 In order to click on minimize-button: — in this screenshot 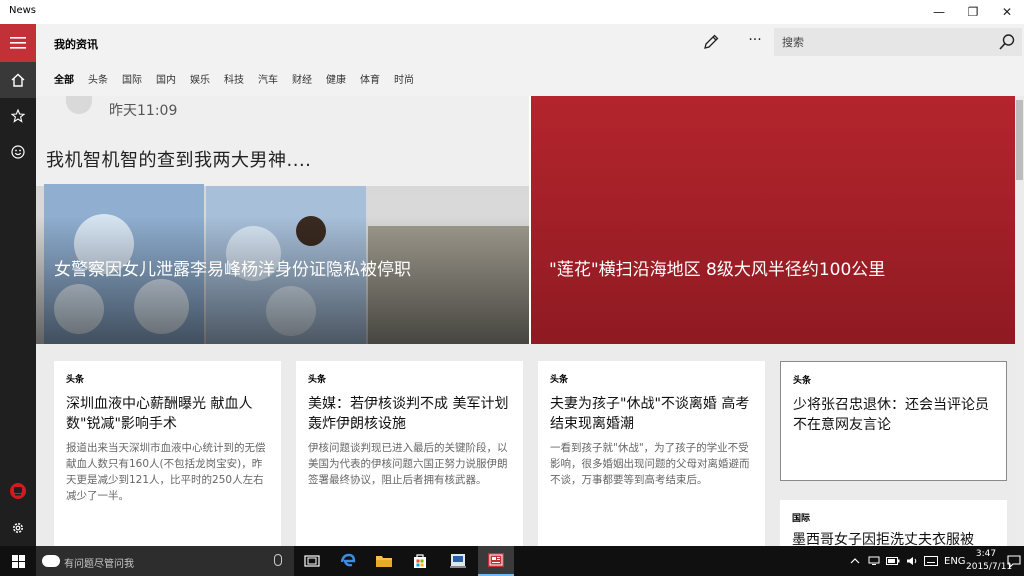, I will do `click(939, 12)`.